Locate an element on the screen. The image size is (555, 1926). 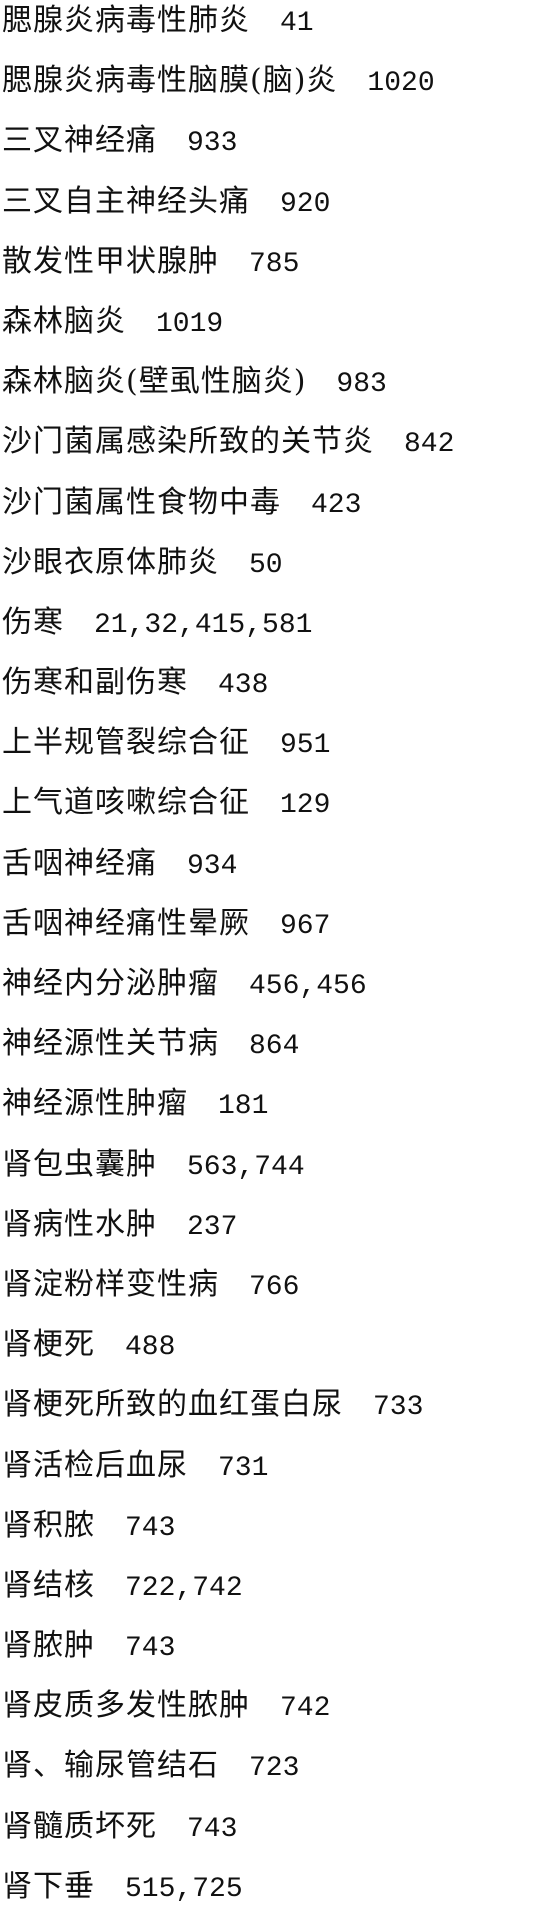
index-entry: 舌咽神经痛性晕厥 967 is located at coordinates (277, 933).